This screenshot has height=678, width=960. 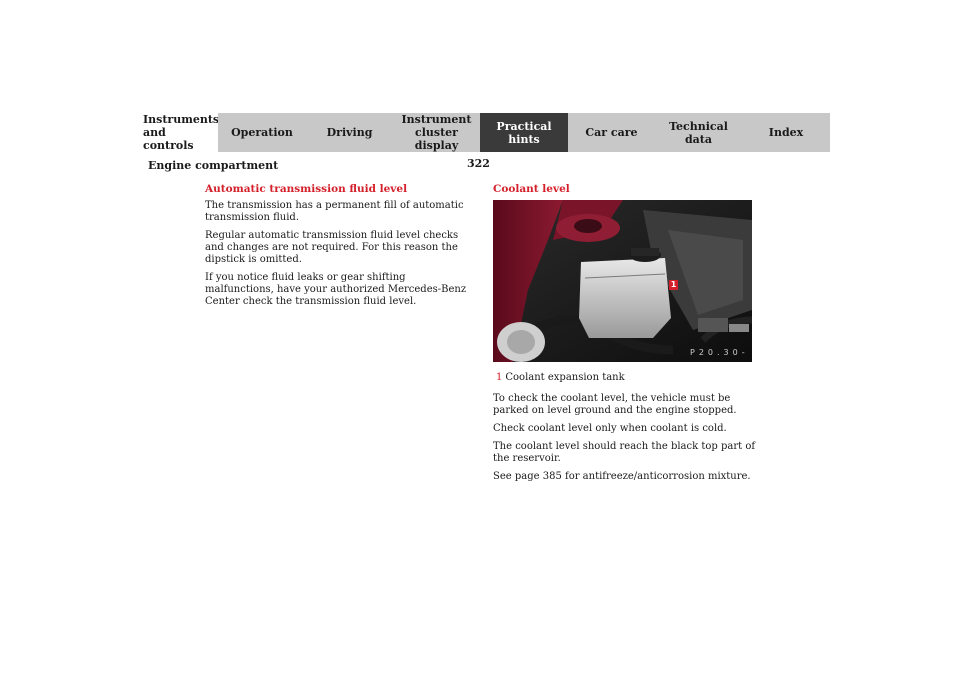 I want to click on engine-bay-illustration, so click(x=622, y=281).